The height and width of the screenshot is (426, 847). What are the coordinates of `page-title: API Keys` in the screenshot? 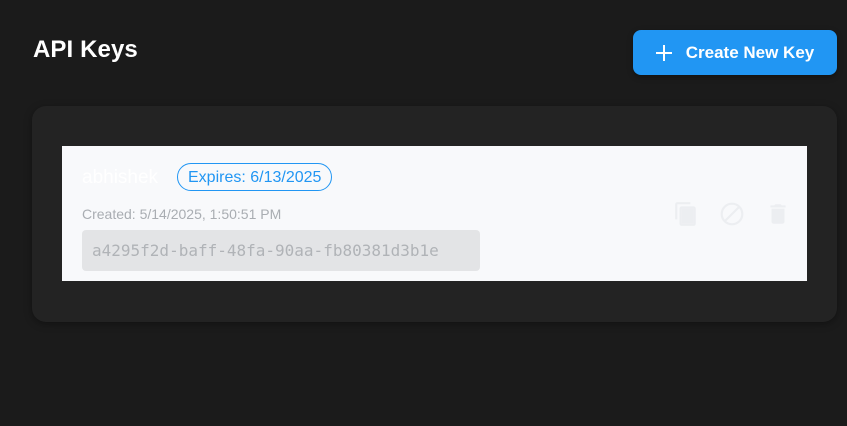 It's located at (85, 49).